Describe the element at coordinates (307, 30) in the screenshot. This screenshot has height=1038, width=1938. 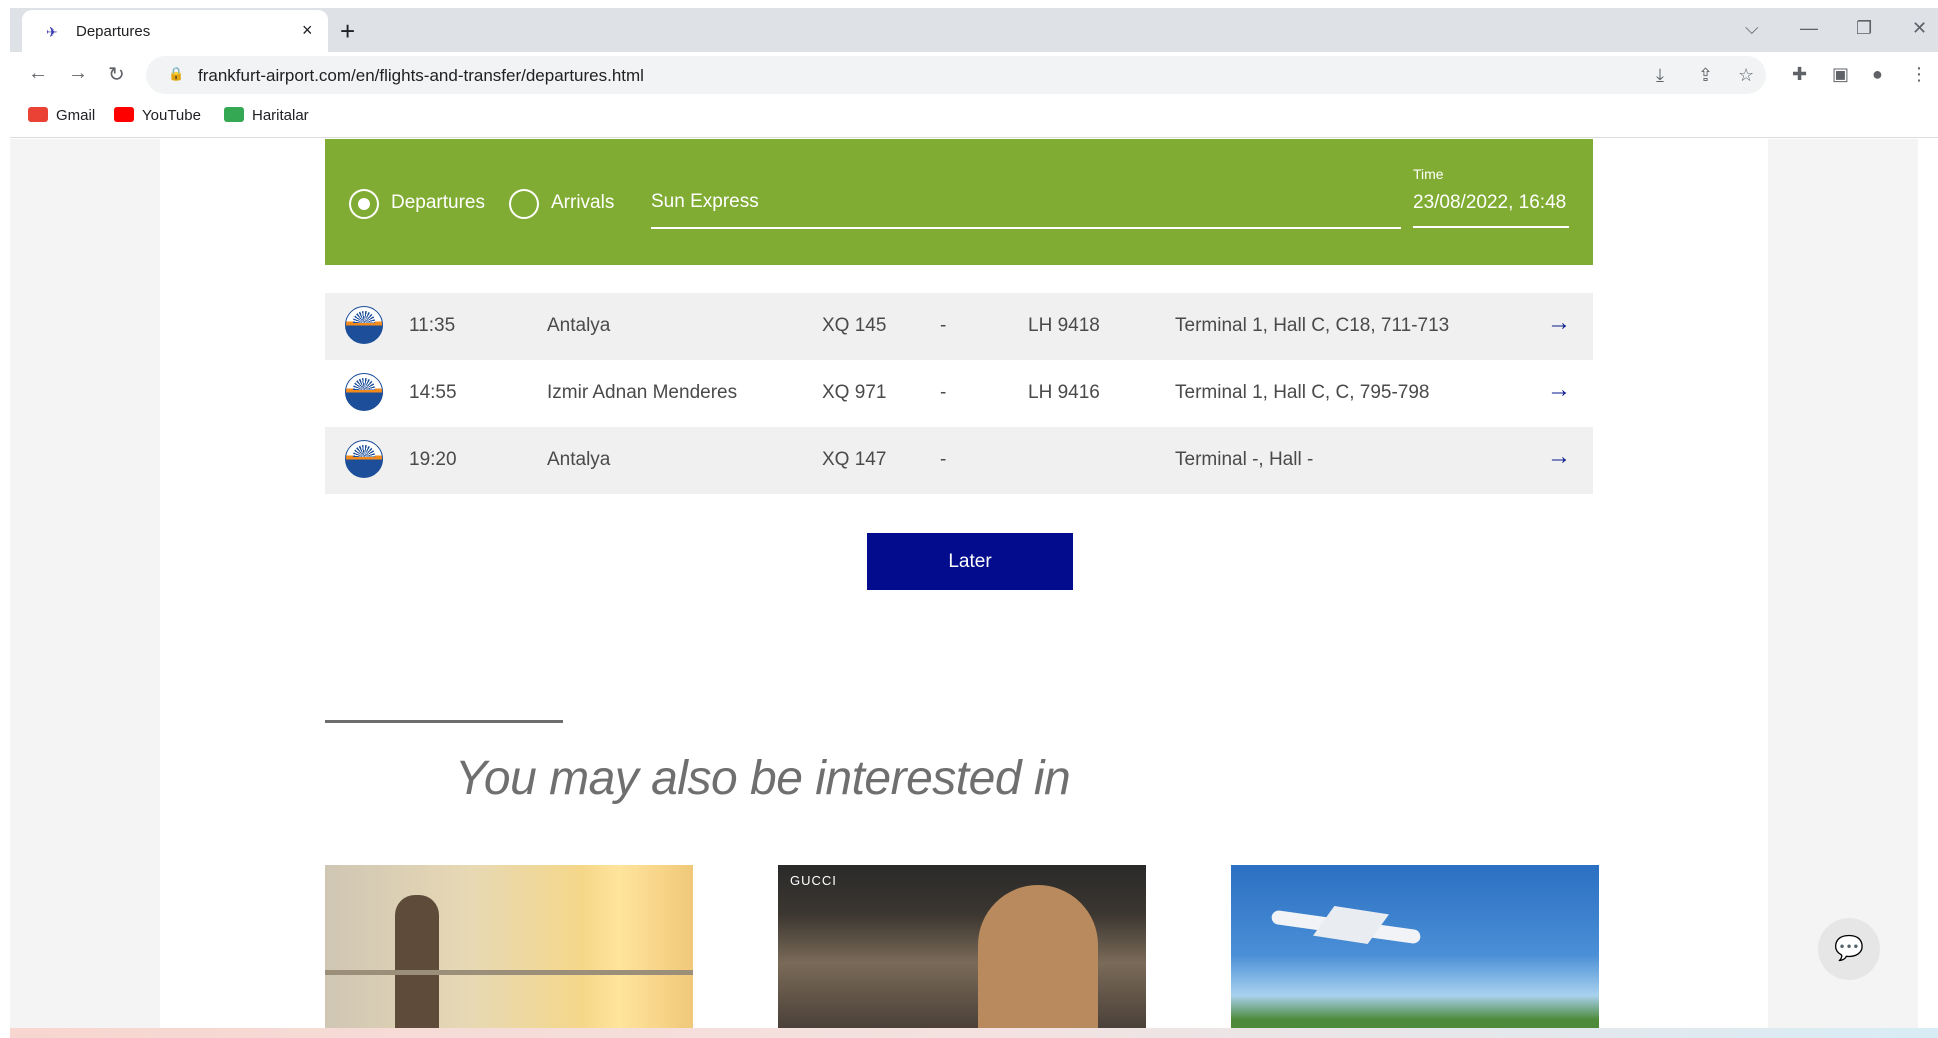
I see `close-tab-icon: ×` at that location.